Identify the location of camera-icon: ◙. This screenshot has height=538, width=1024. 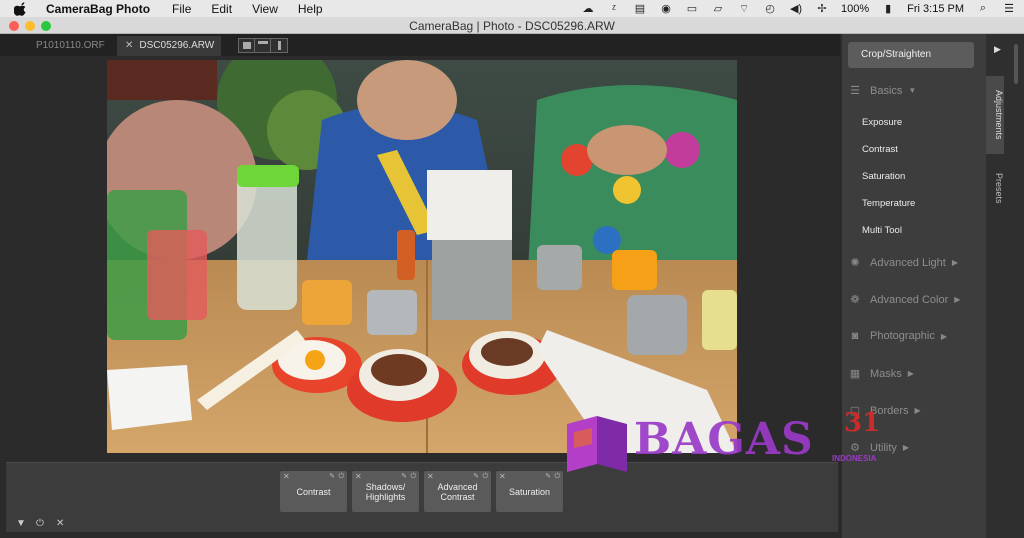
(855, 336).